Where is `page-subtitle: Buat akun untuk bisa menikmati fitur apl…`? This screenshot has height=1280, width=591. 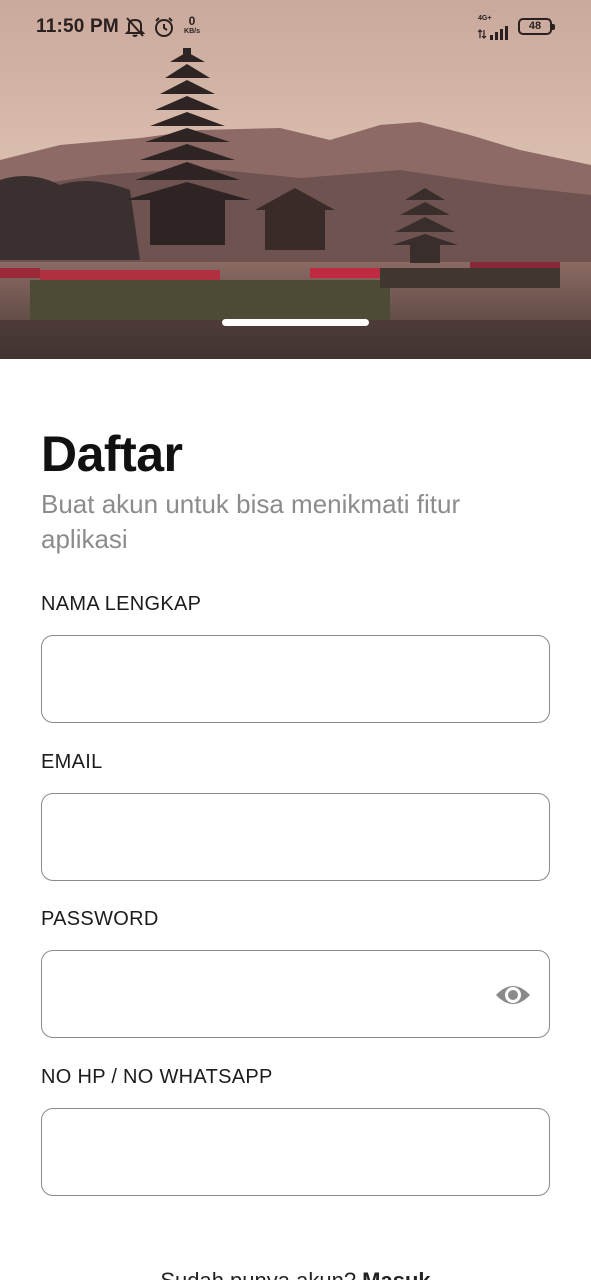 page-subtitle: Buat akun untuk bisa menikmati fitur apl… is located at coordinates (251, 521).